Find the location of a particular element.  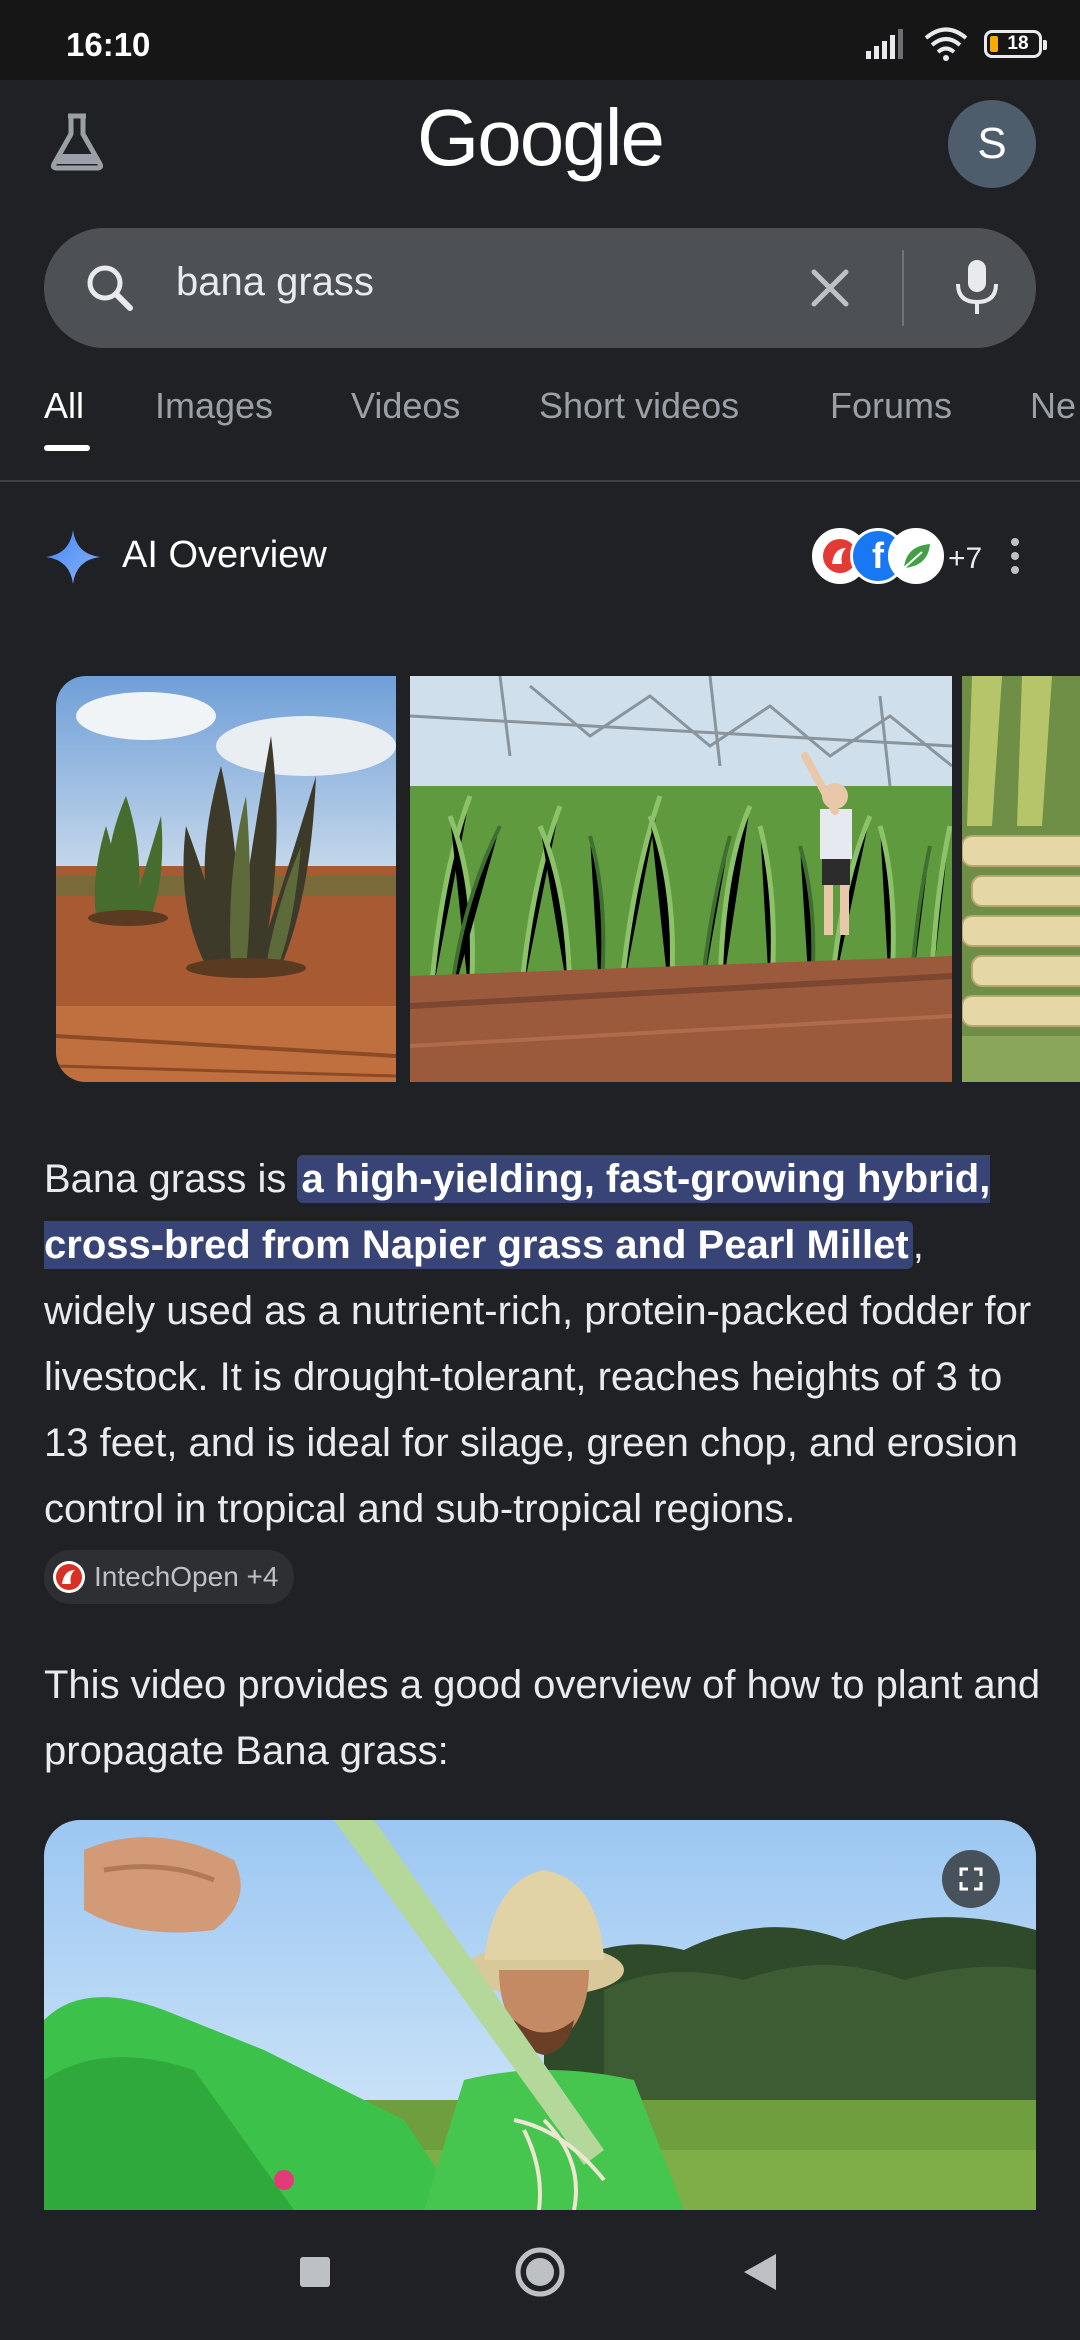

source-icons: f +7 is located at coordinates (876, 558).